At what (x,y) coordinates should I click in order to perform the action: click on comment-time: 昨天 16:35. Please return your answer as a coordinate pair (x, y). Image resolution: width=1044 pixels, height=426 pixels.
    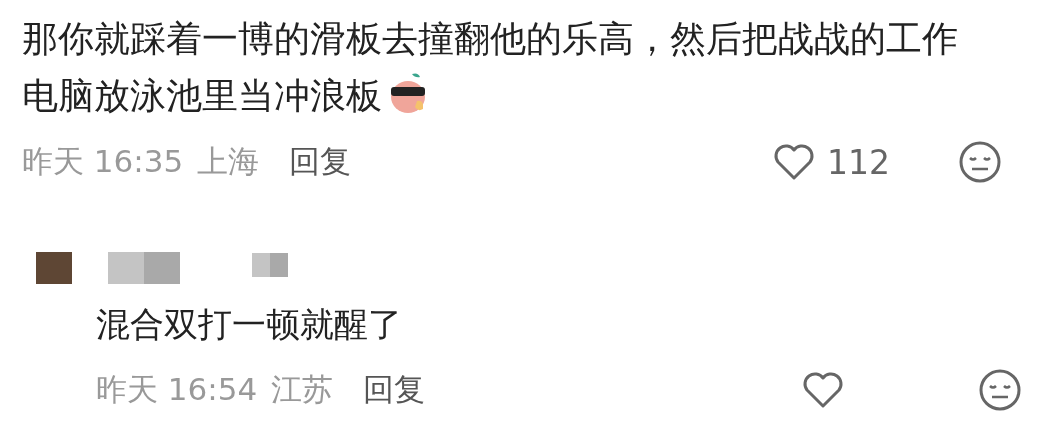
    Looking at the image, I should click on (103, 161).